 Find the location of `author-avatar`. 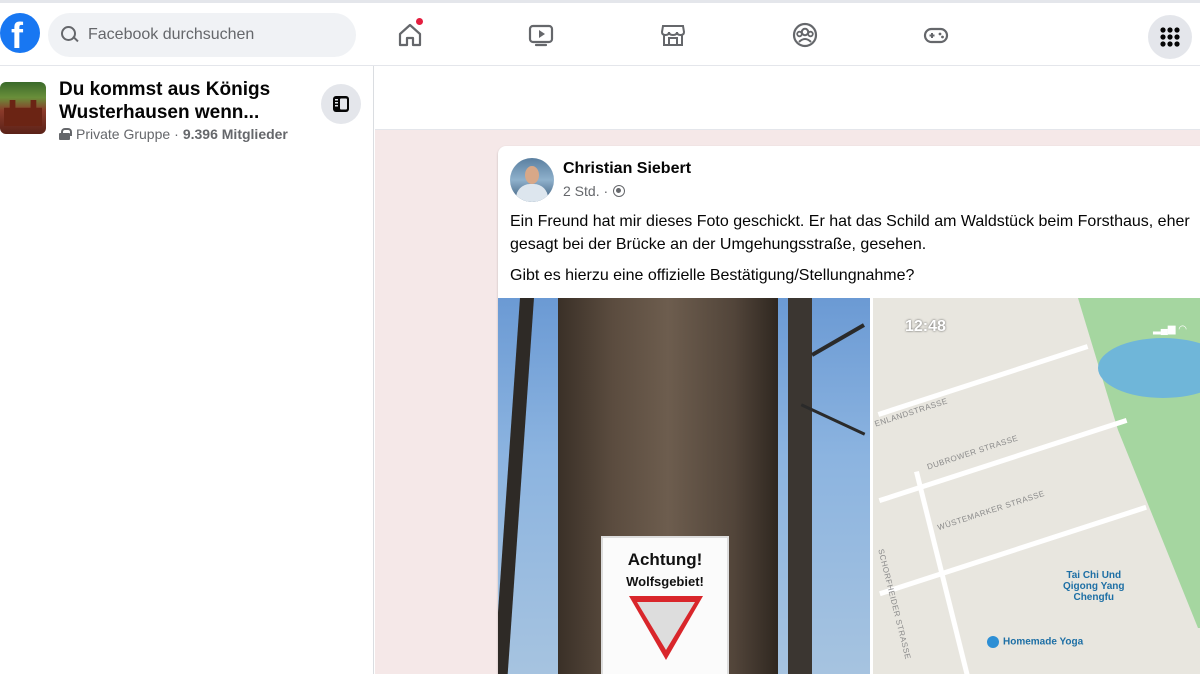

author-avatar is located at coordinates (532, 180).